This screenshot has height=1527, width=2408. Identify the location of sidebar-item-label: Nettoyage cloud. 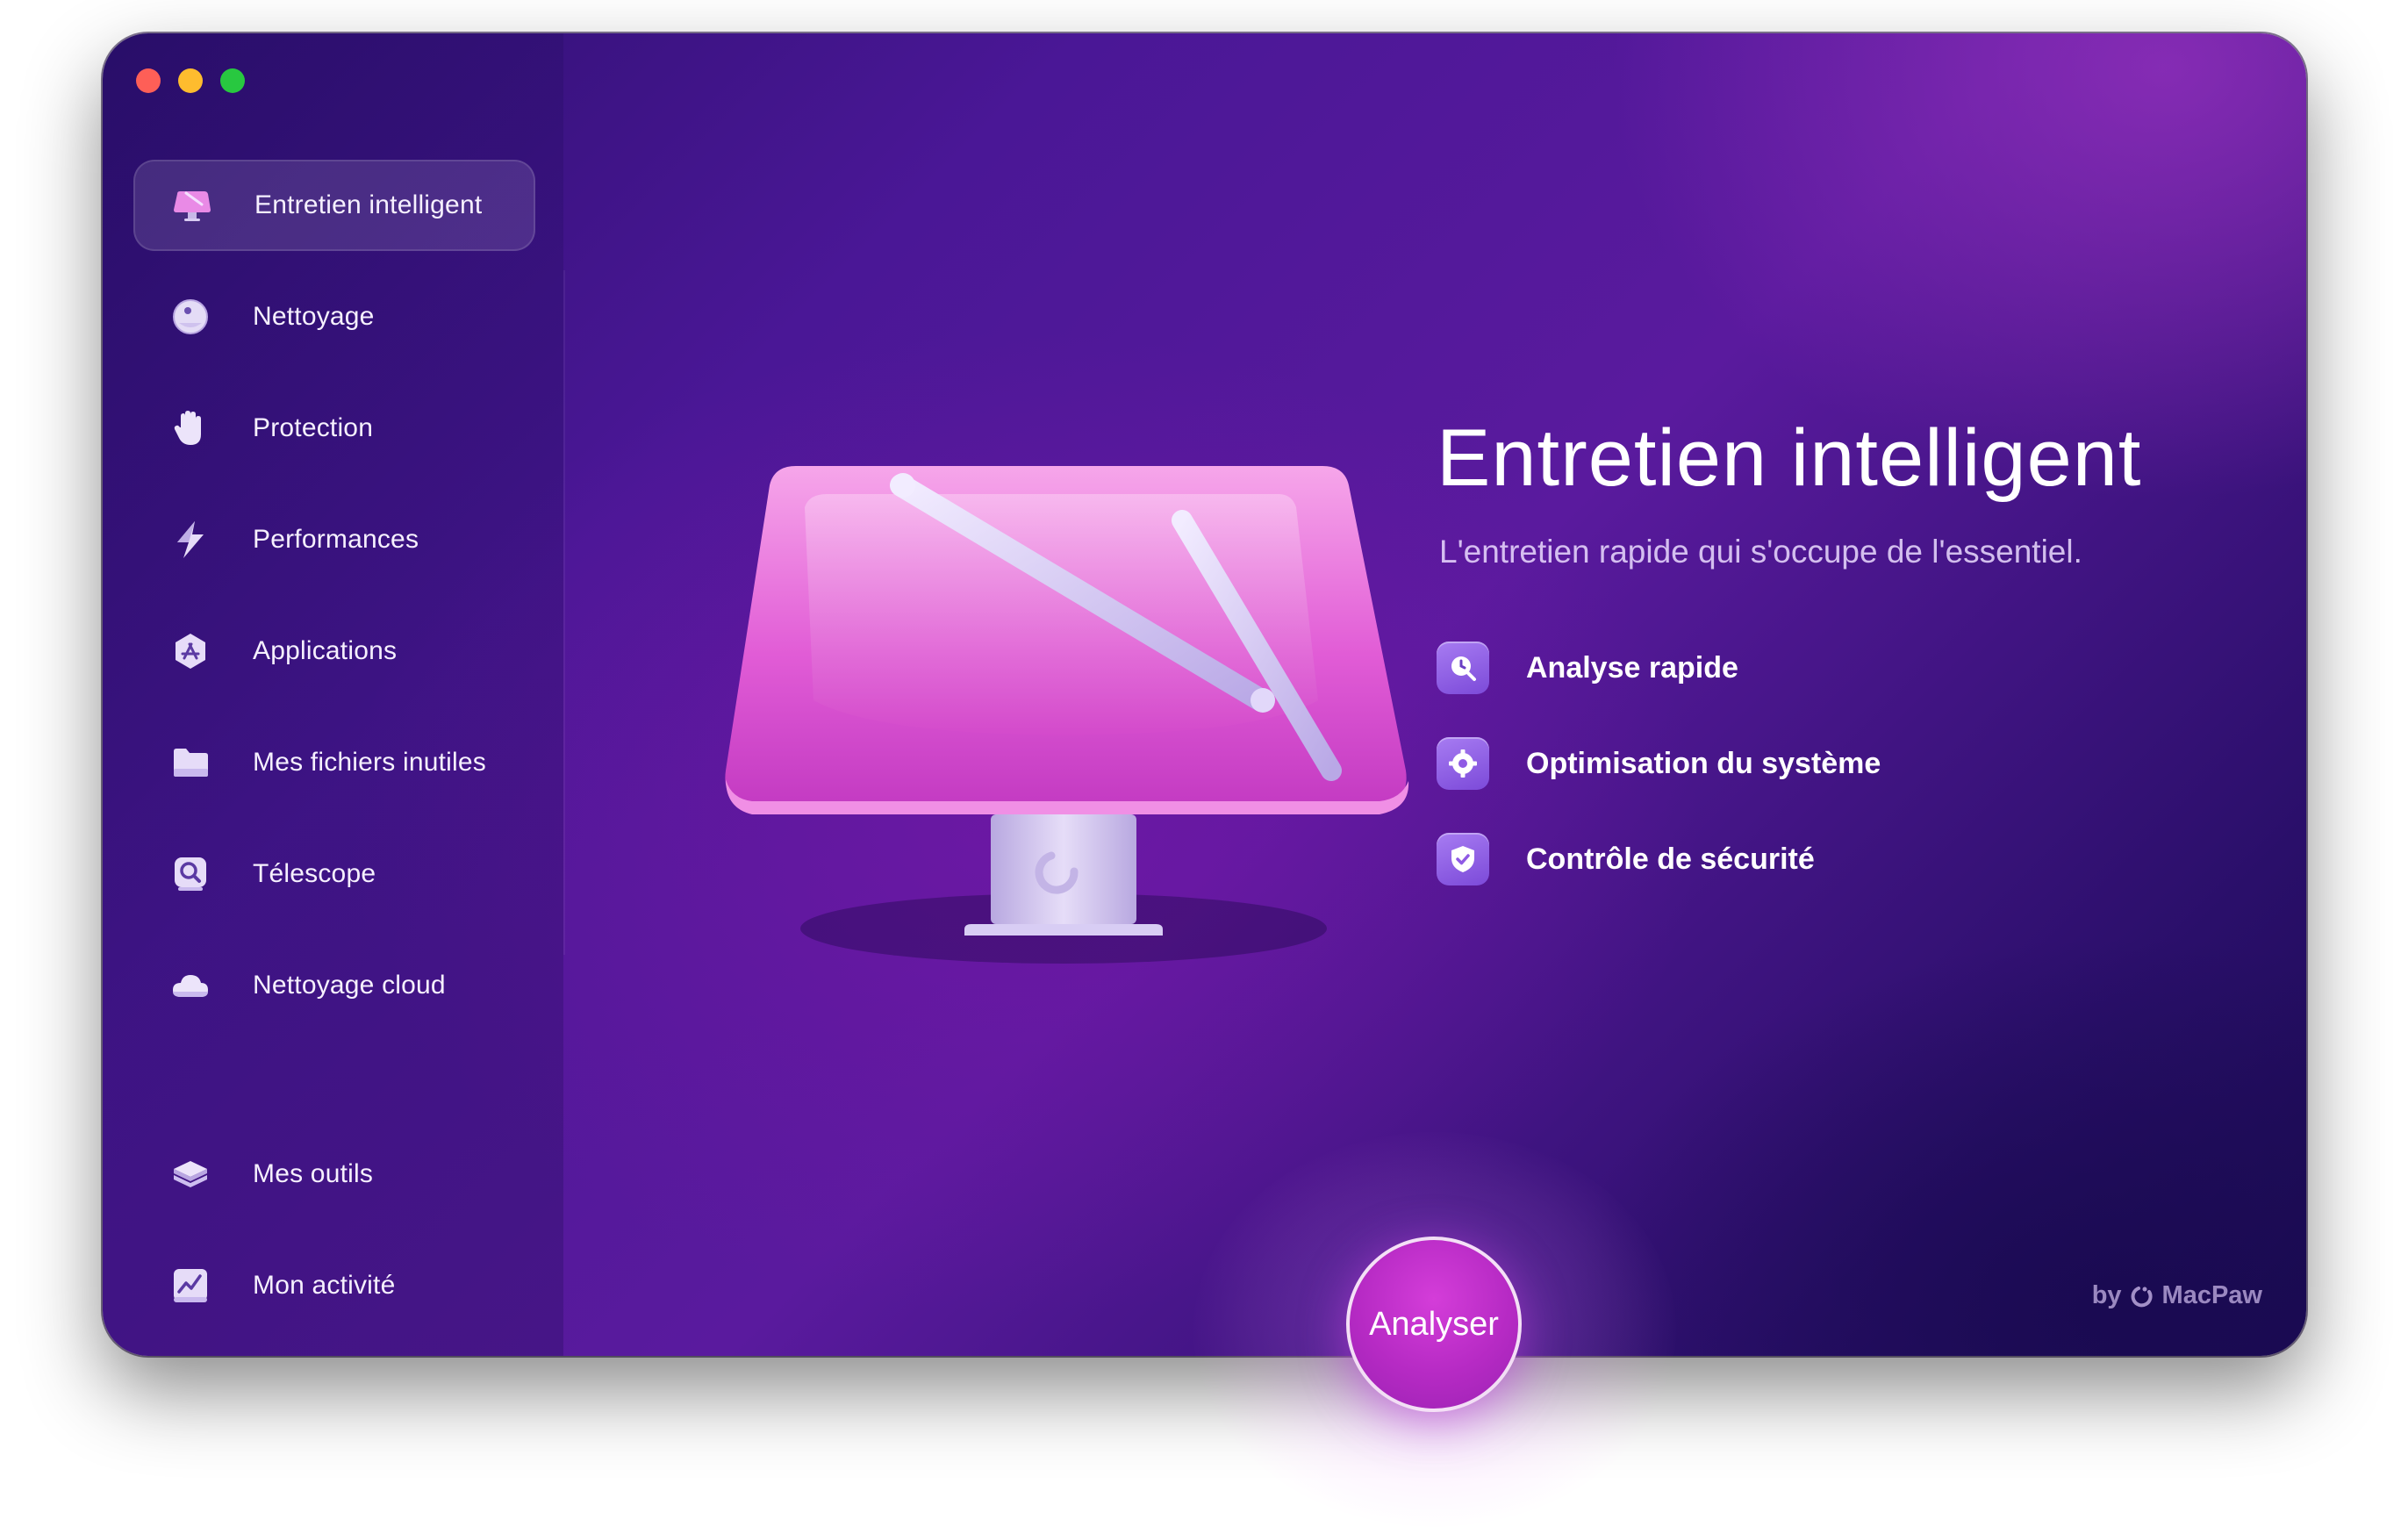
(349, 986).